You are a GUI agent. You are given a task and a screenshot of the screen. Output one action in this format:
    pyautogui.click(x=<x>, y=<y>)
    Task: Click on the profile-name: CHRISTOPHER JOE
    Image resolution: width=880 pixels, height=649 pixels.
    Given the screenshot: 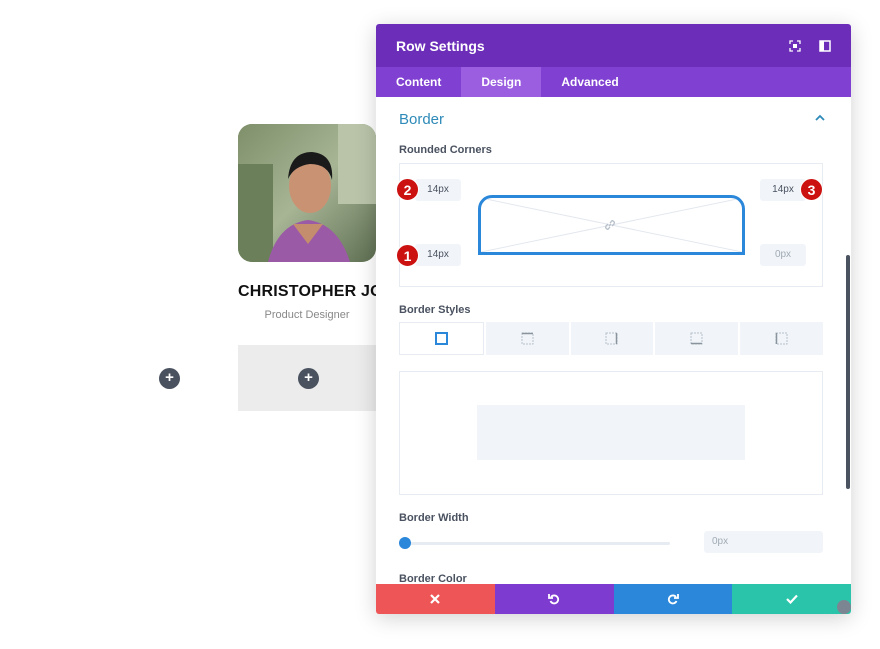 What is the action you would take?
    pyautogui.click(x=316, y=291)
    